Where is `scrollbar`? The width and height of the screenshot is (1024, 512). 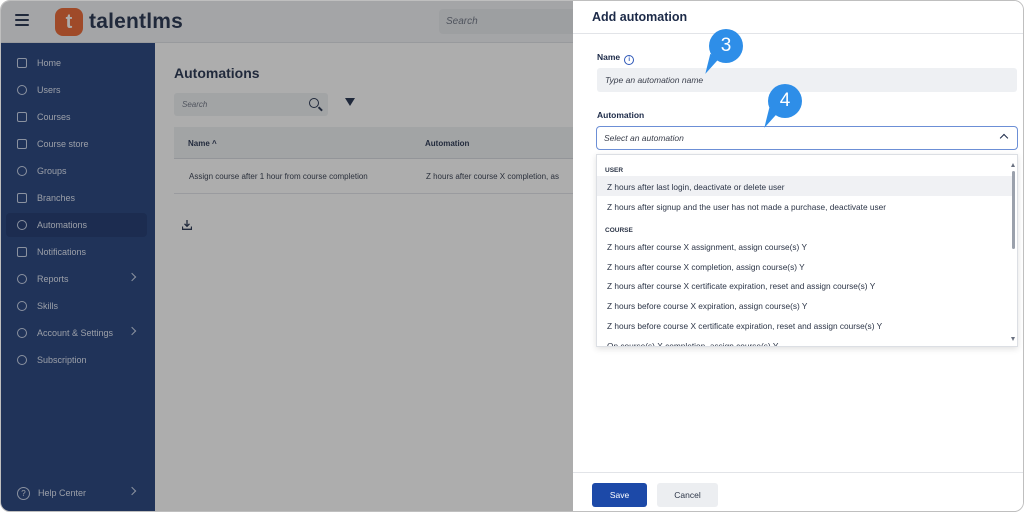 scrollbar is located at coordinates (1013, 252).